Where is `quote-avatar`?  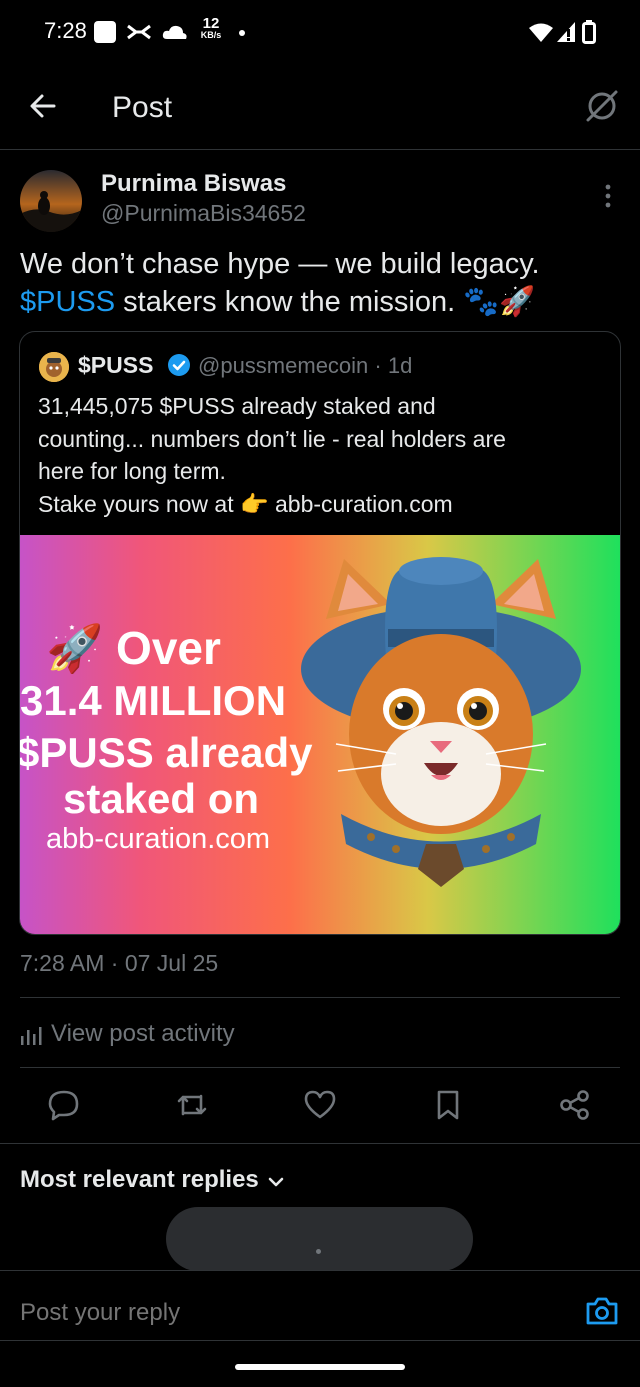 quote-avatar is located at coordinates (54, 367).